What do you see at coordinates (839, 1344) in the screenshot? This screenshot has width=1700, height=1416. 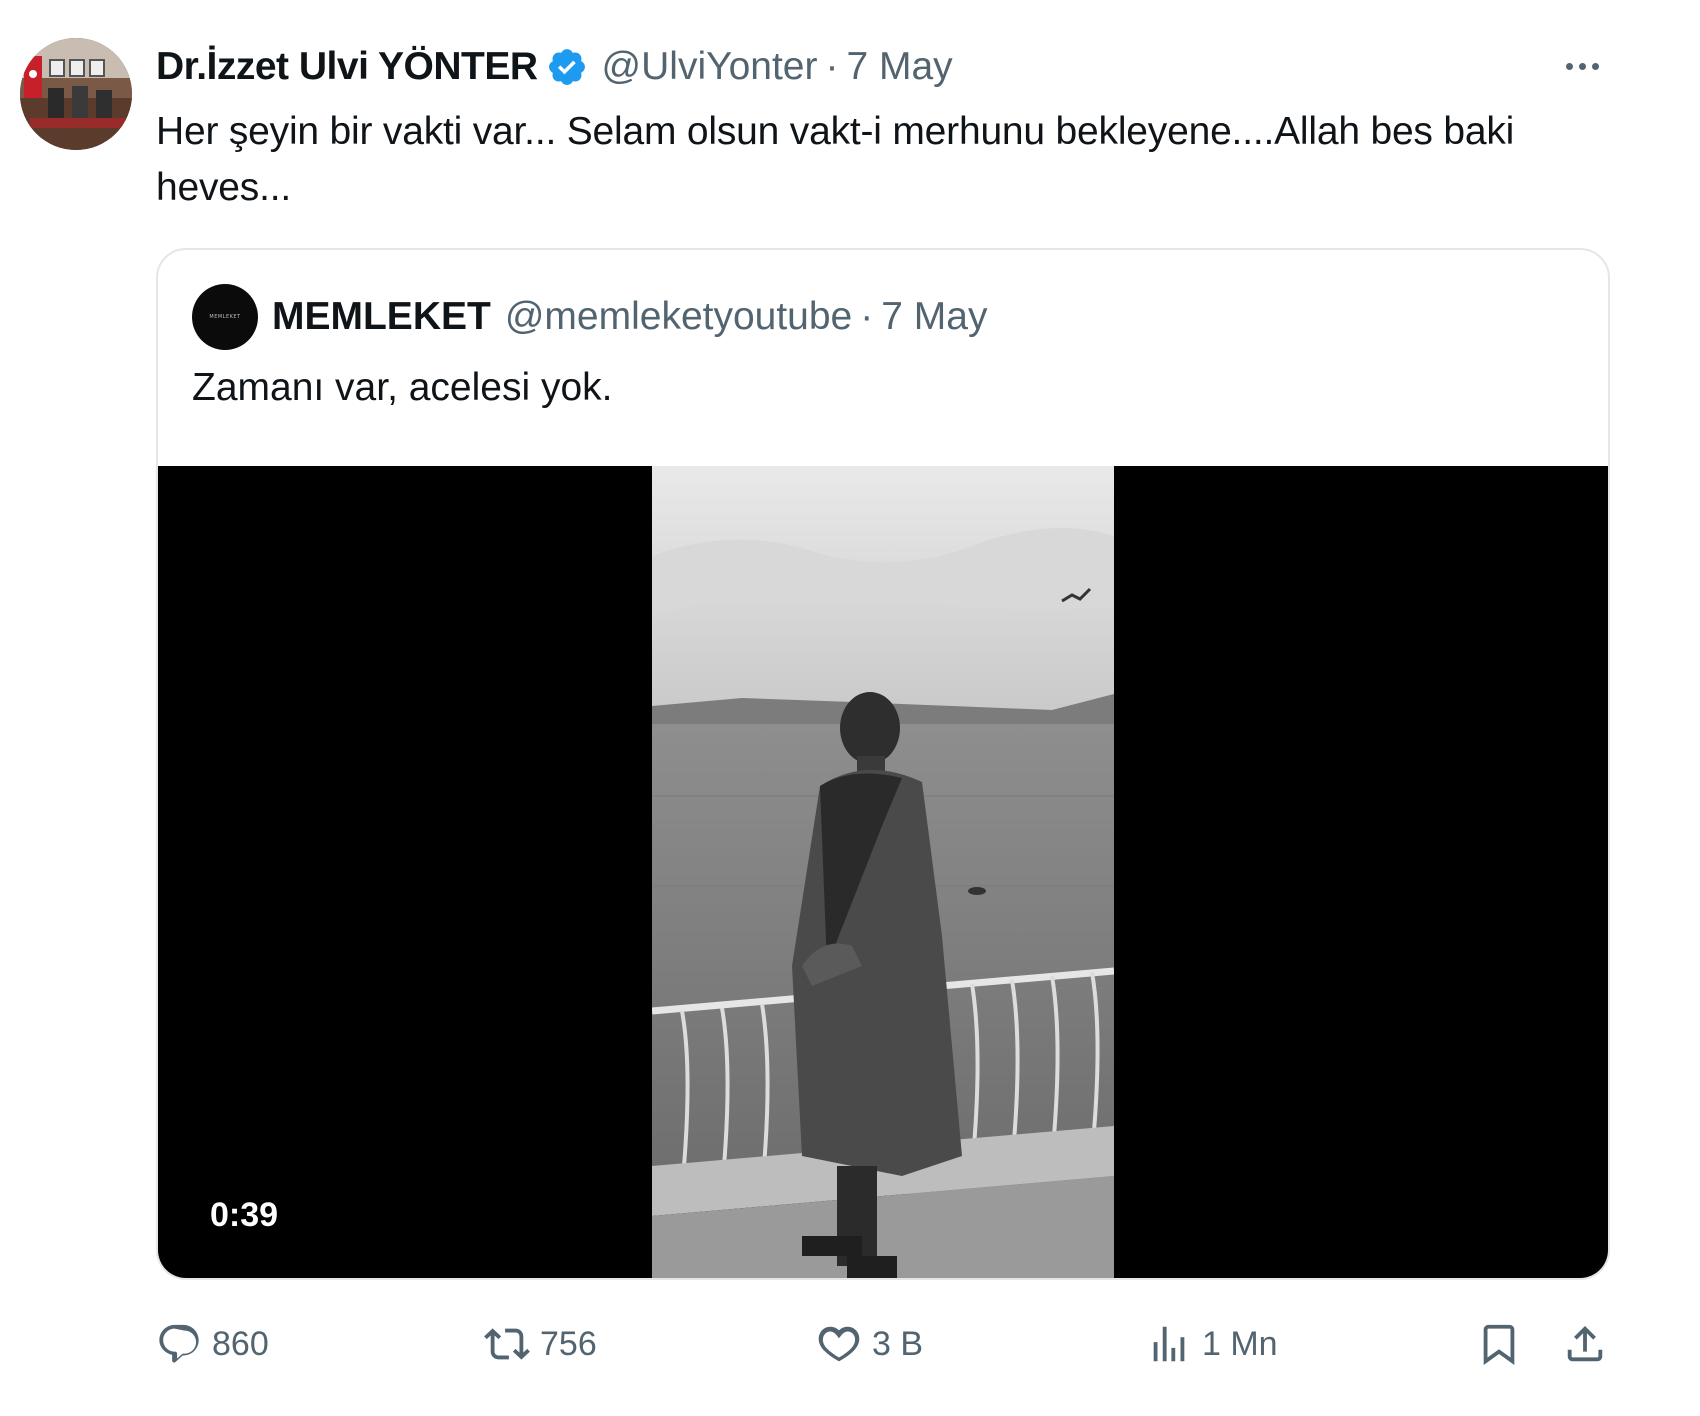 I see `heart-icon` at bounding box center [839, 1344].